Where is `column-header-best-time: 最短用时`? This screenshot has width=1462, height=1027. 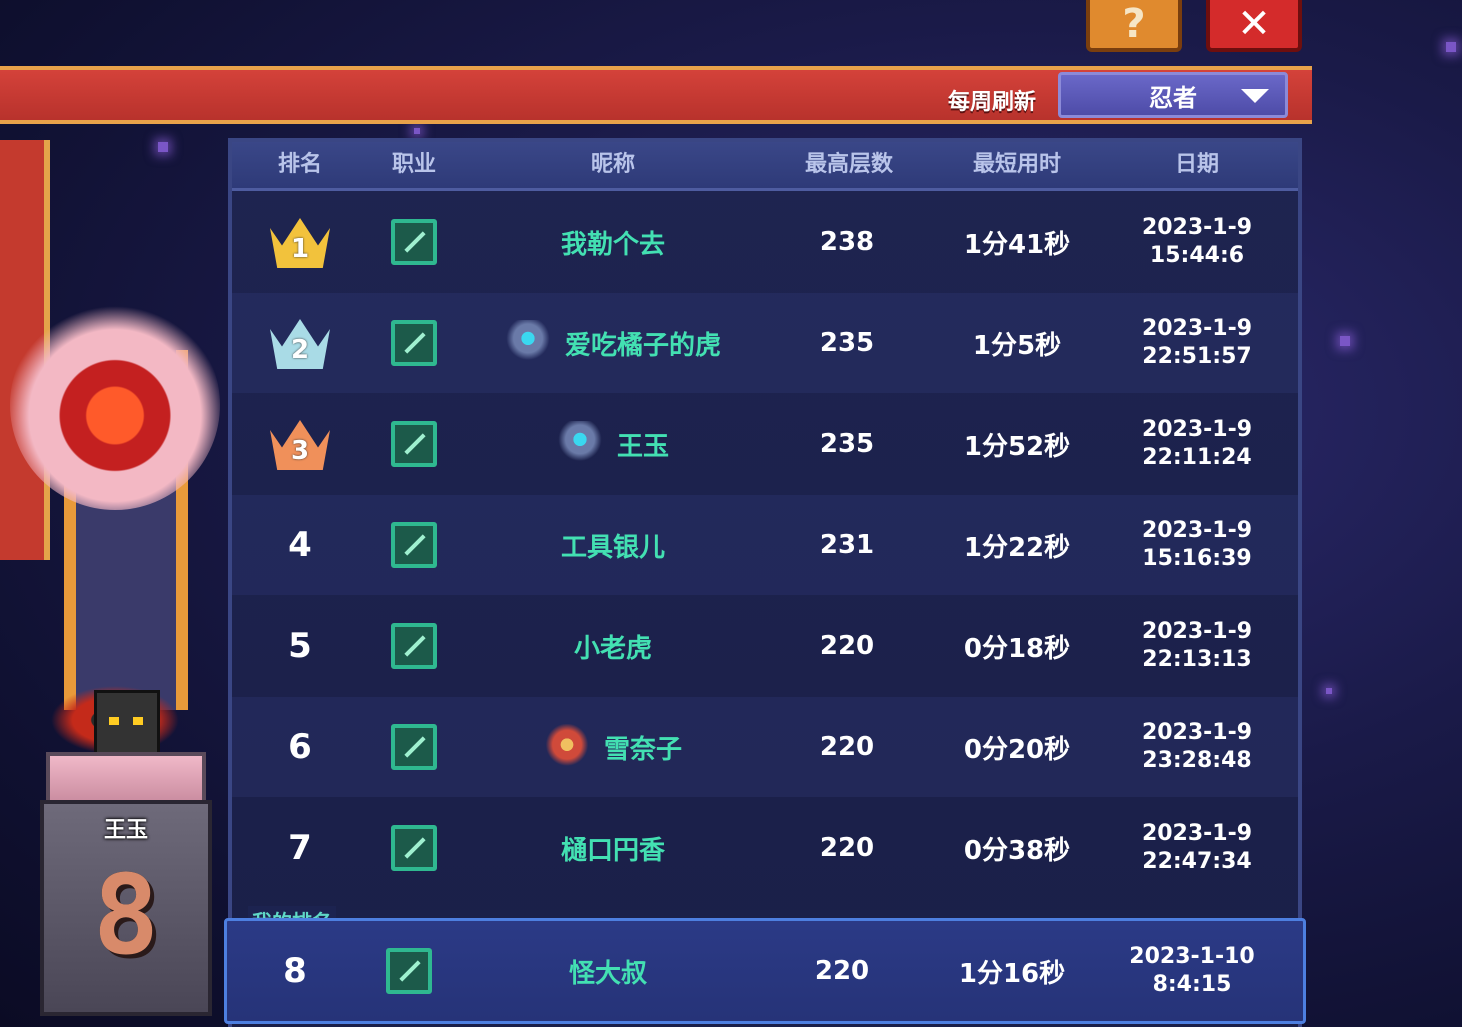
column-header-best-time: 最短用时 is located at coordinates (1016, 164).